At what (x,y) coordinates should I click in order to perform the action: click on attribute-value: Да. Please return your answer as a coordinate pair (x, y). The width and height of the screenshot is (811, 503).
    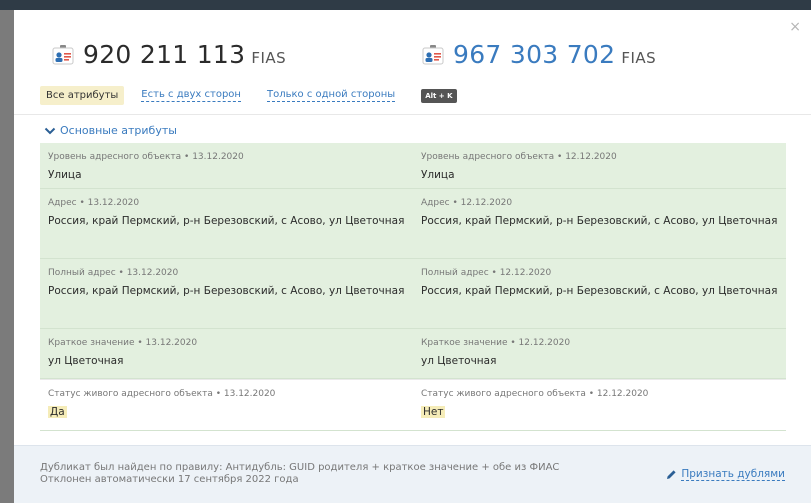
    Looking at the image, I should click on (226, 412).